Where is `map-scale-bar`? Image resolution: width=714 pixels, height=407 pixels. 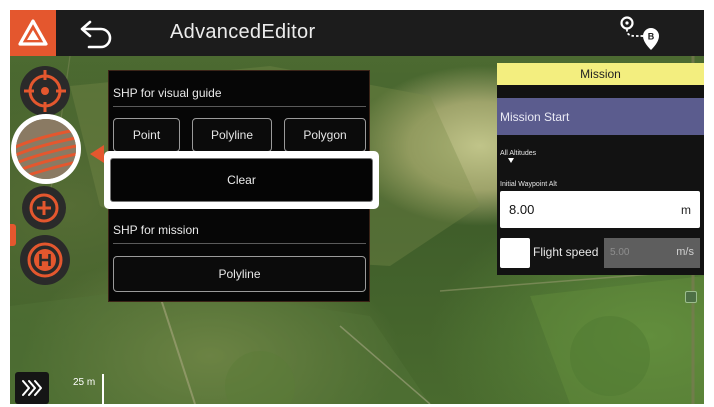
map-scale-bar is located at coordinates (103, 389).